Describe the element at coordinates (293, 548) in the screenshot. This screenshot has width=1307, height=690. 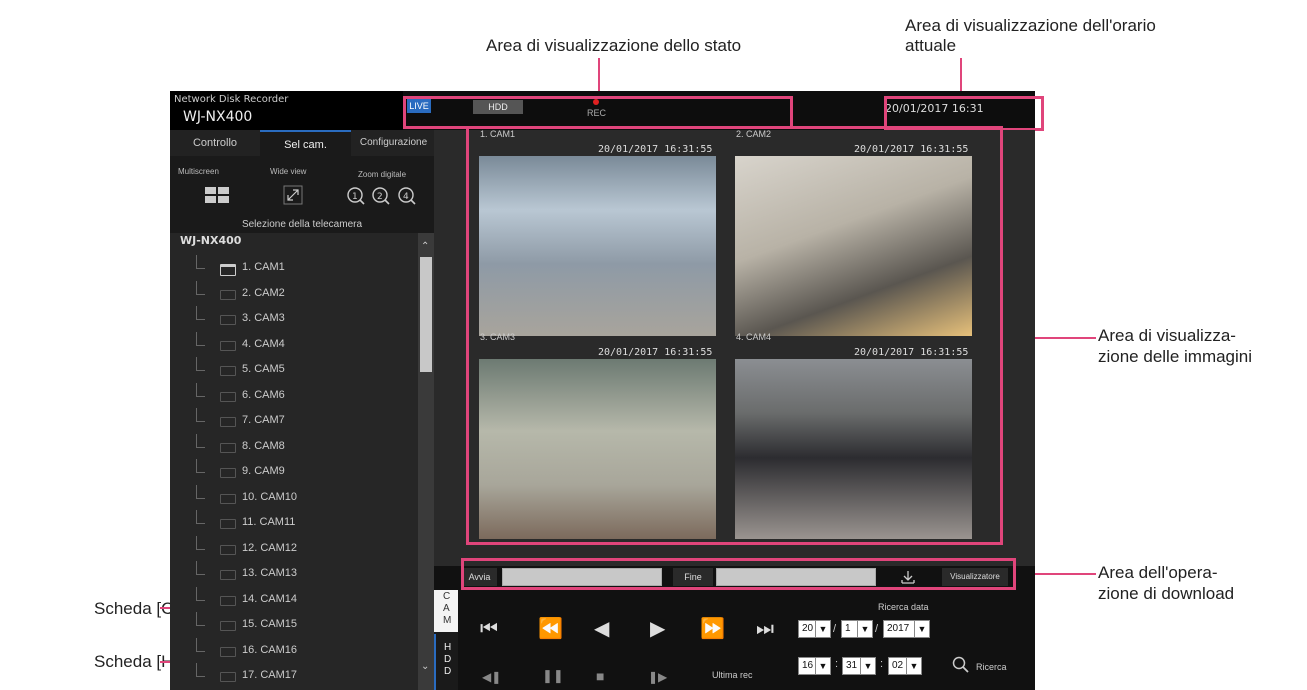
I see `camera-list-item: 12. CAM12` at that location.